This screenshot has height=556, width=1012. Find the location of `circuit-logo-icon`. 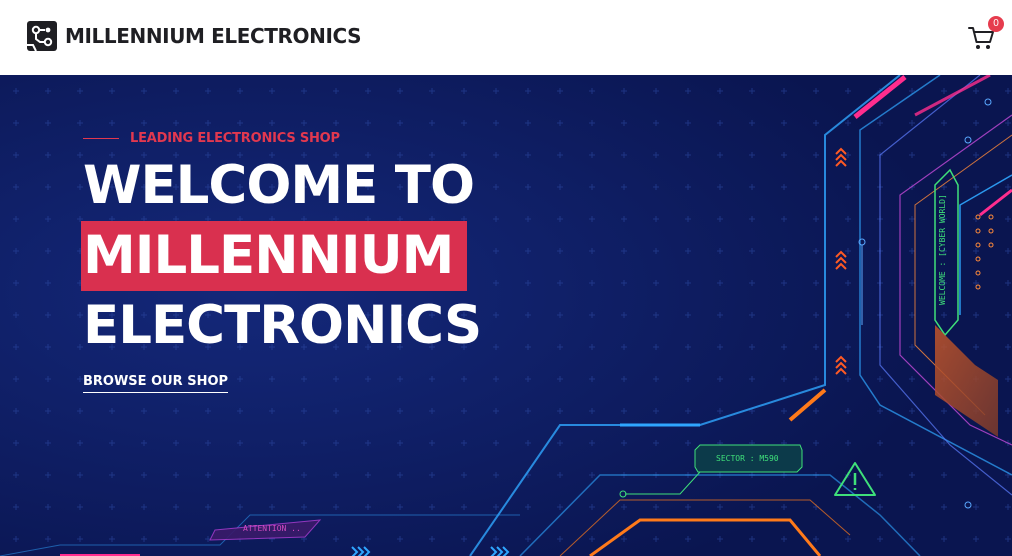

circuit-logo-icon is located at coordinates (42, 36).